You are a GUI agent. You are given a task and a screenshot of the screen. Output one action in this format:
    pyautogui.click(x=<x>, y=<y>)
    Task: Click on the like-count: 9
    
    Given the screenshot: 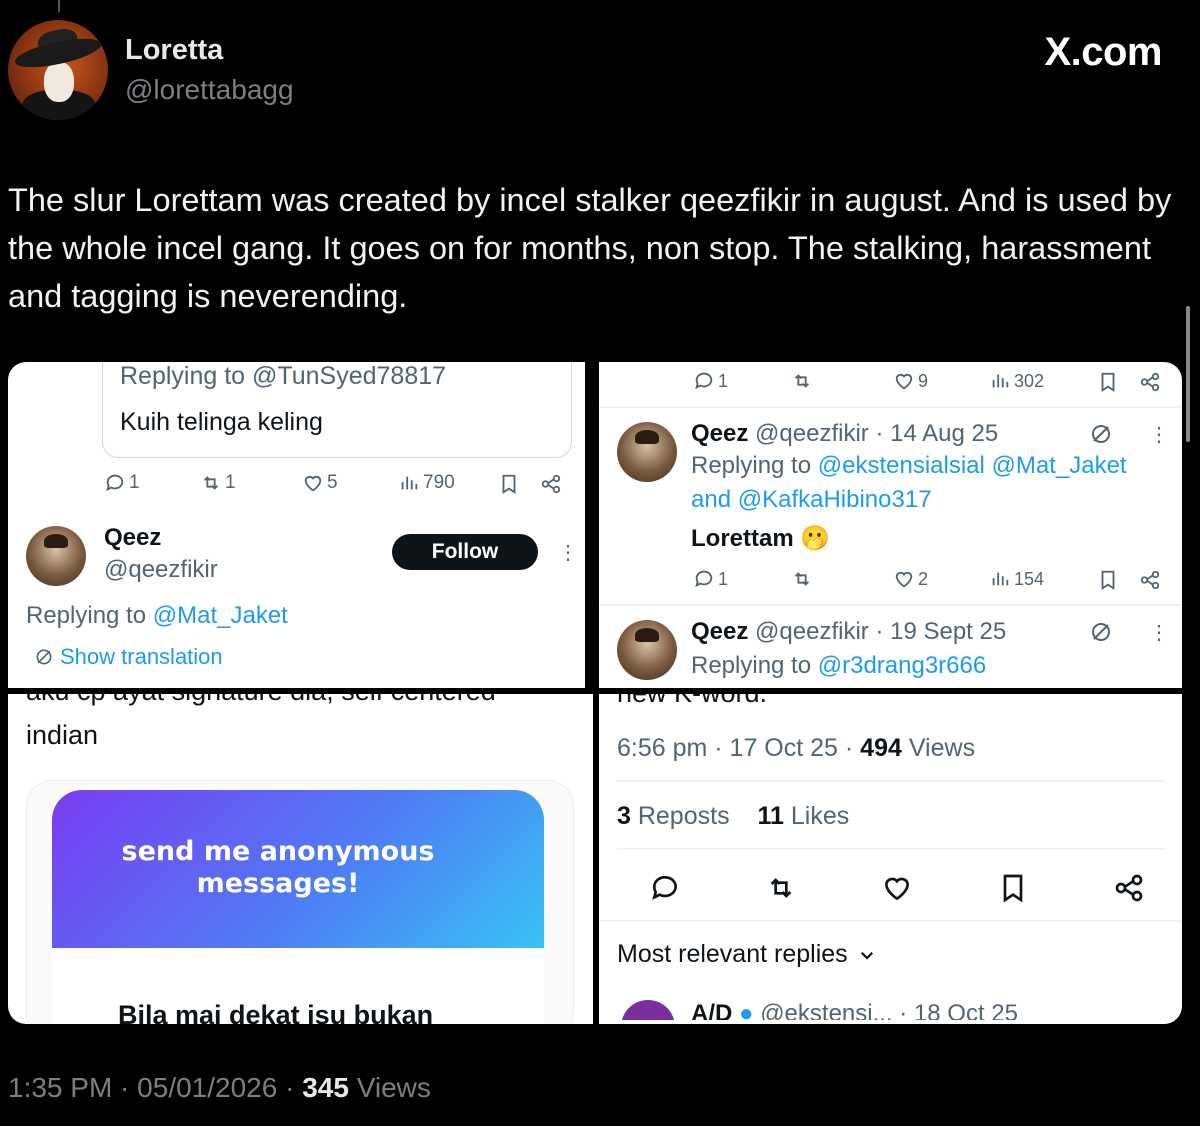 What is the action you would take?
    pyautogui.click(x=923, y=380)
    